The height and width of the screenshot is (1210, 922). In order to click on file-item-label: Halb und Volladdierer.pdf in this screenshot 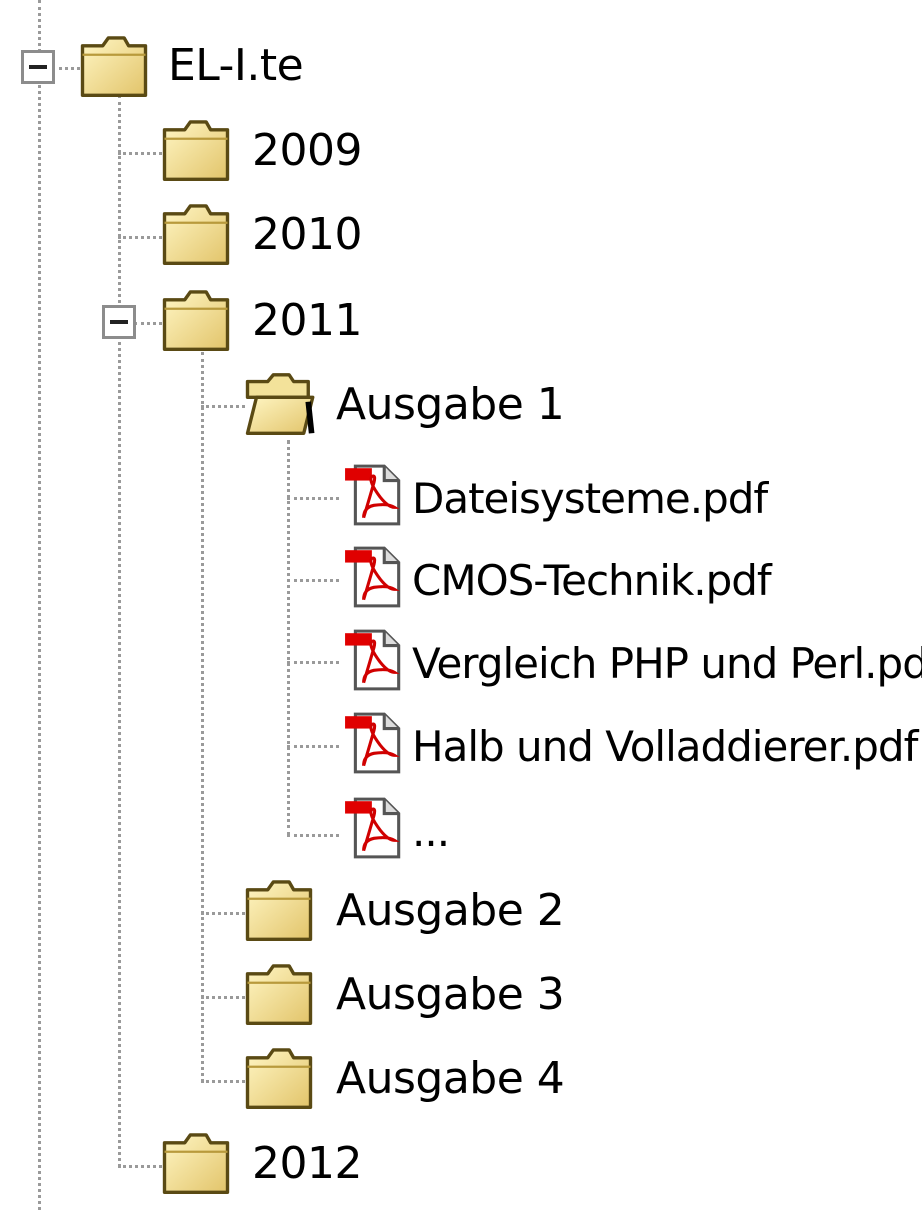, I will do `click(665, 747)`.